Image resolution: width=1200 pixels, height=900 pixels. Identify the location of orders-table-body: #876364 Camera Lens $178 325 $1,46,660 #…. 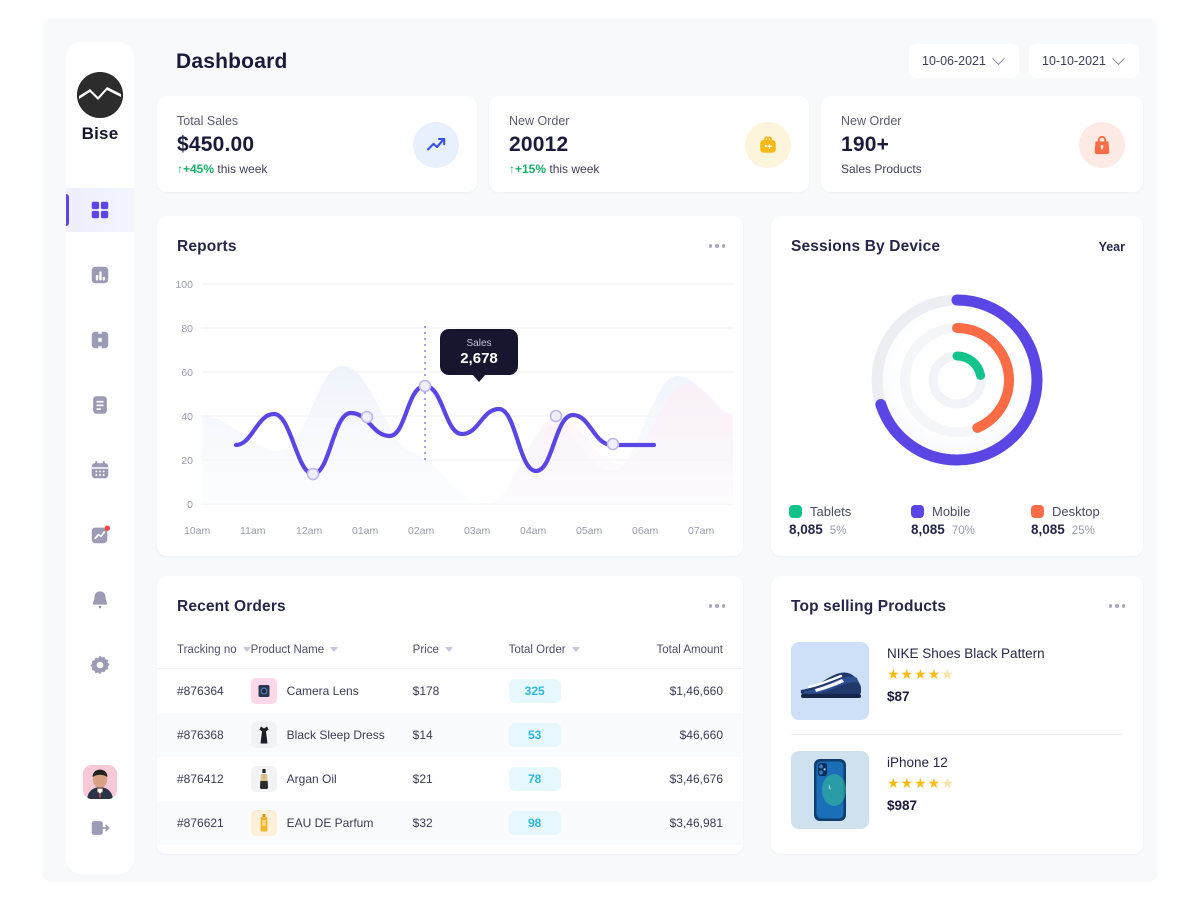
(450, 757).